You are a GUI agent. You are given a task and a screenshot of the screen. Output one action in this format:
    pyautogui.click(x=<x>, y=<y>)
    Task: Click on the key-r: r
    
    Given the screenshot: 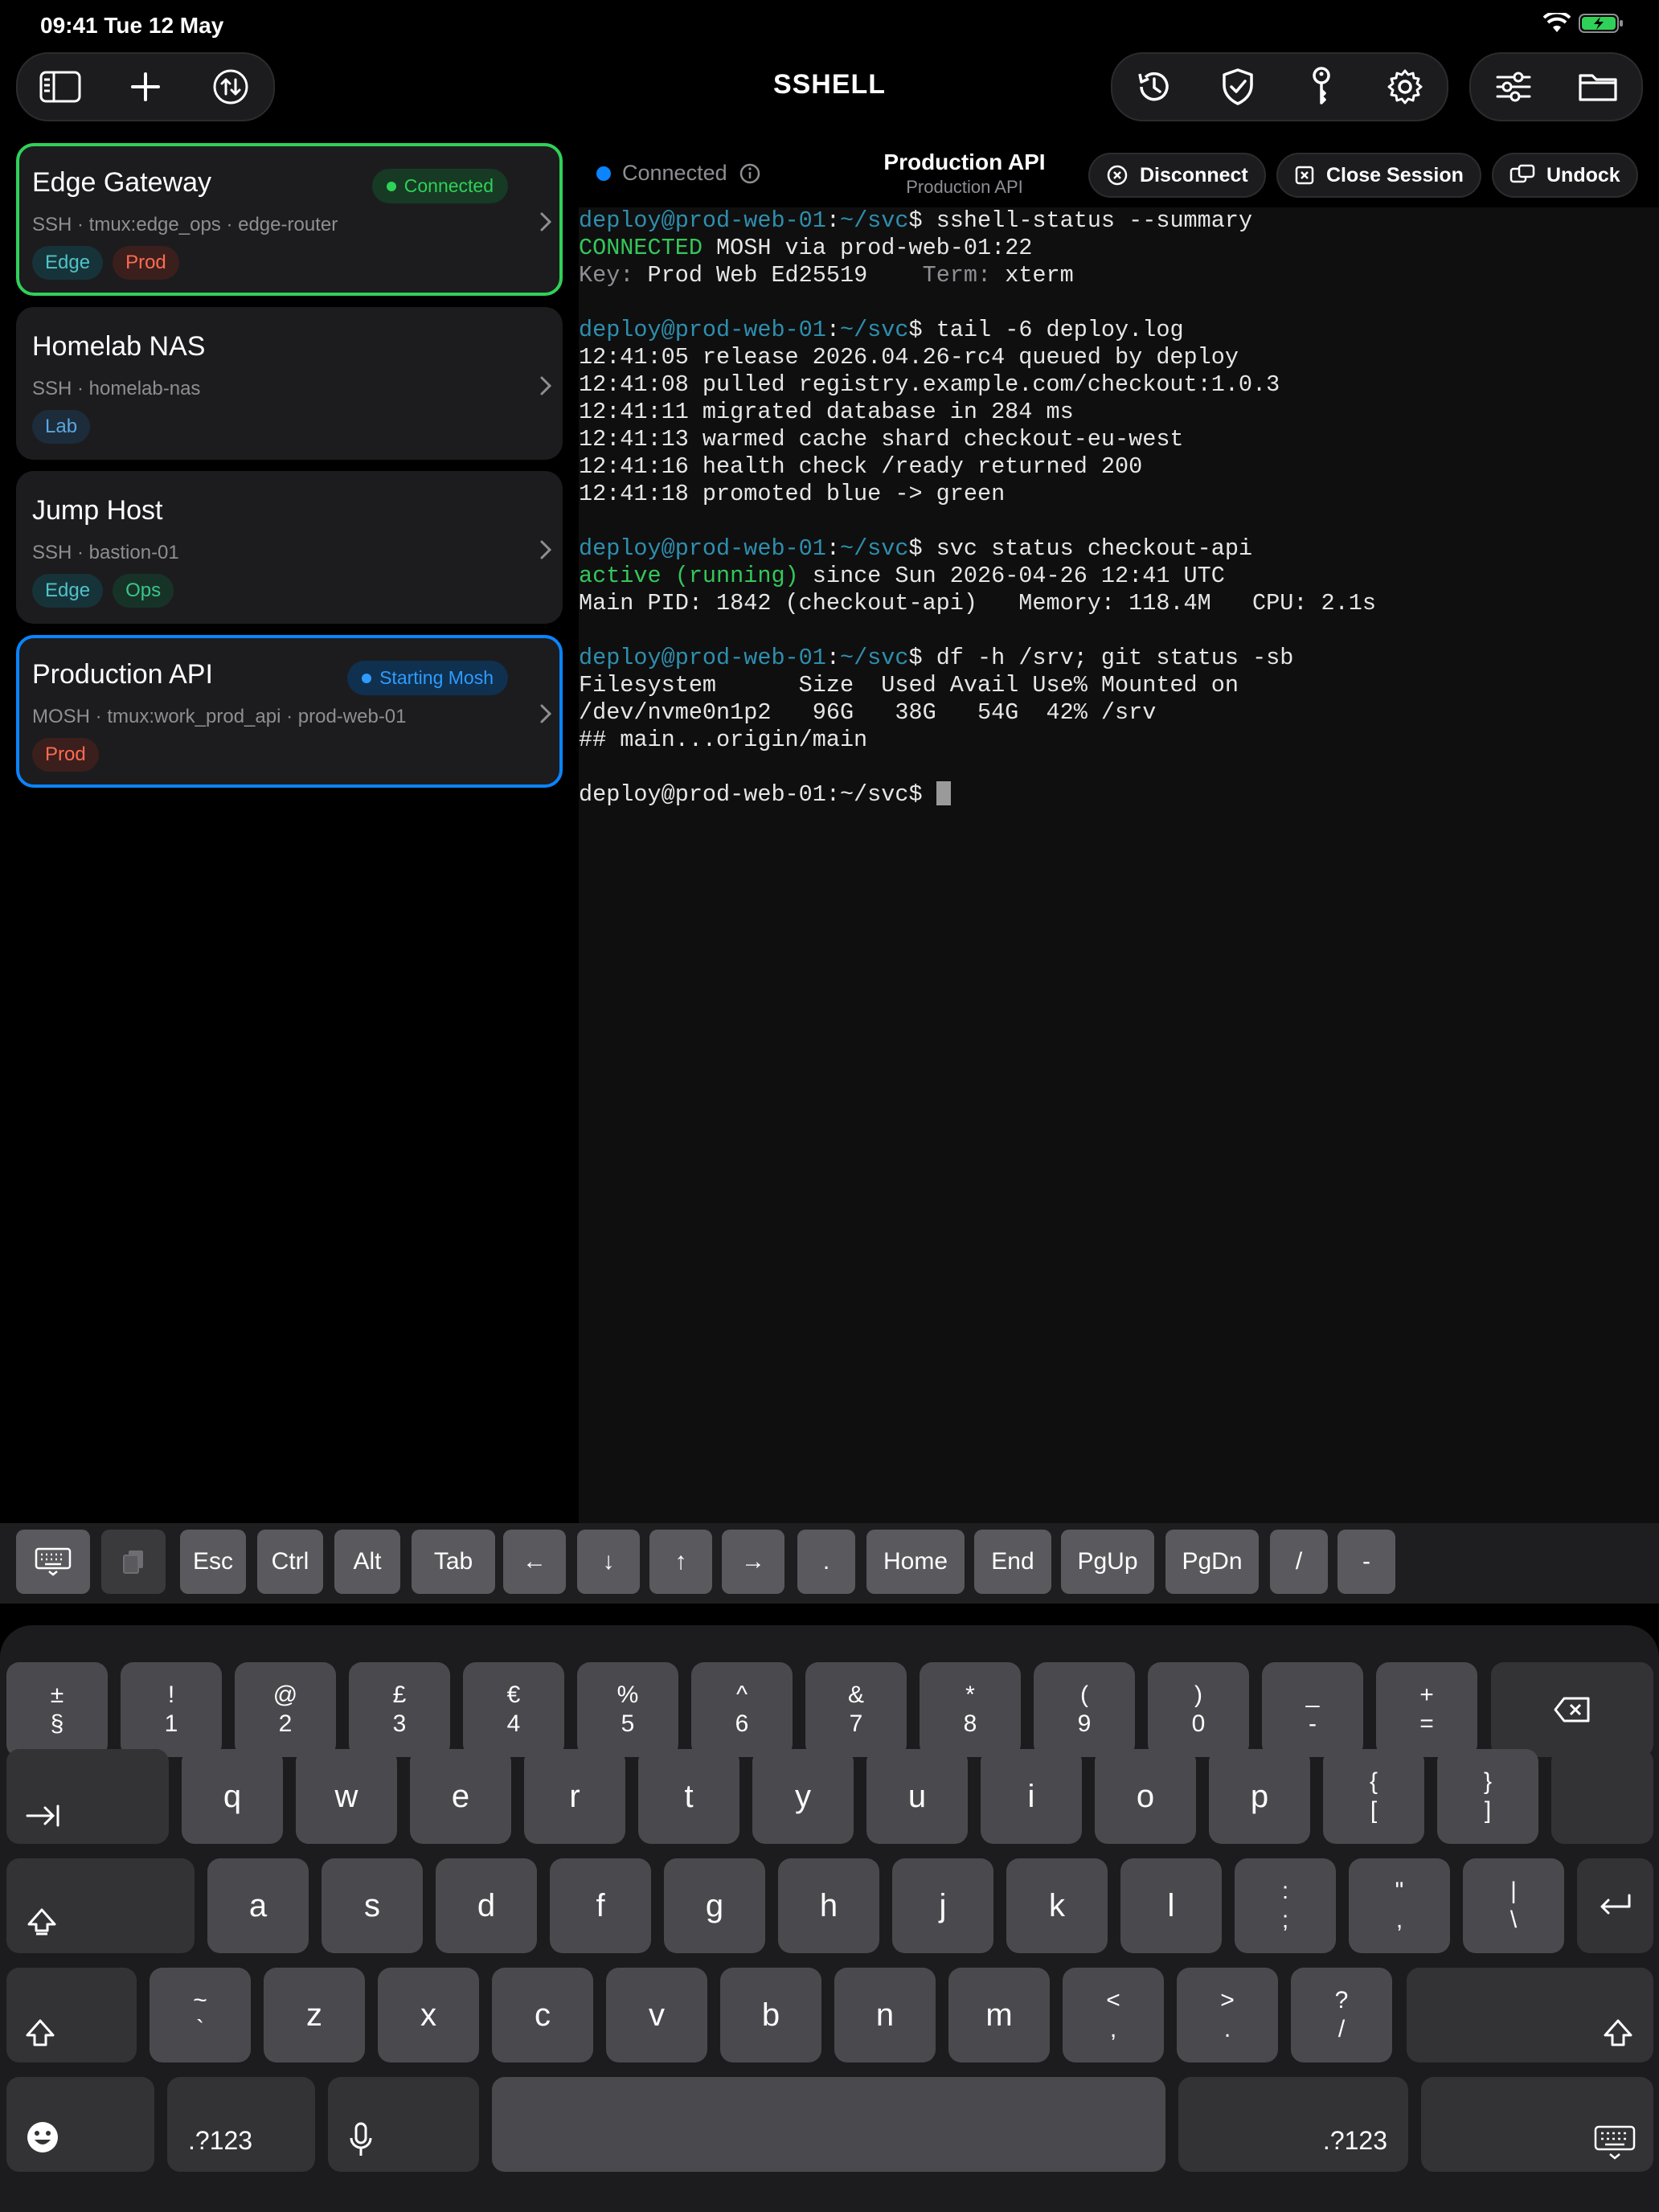 What is the action you would take?
    pyautogui.click(x=574, y=1796)
    